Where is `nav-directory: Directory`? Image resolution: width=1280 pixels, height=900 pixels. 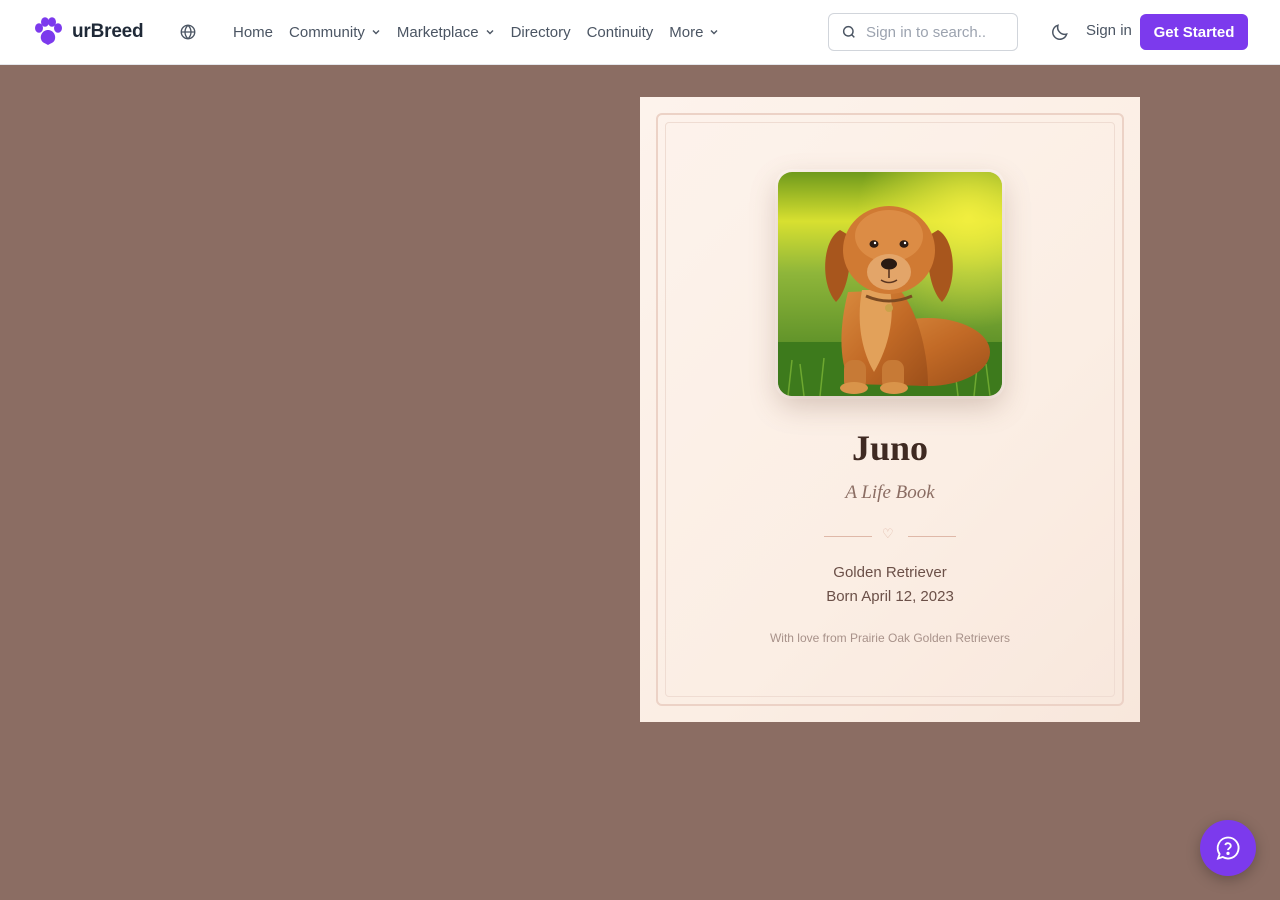
nav-directory: Directory is located at coordinates (541, 32).